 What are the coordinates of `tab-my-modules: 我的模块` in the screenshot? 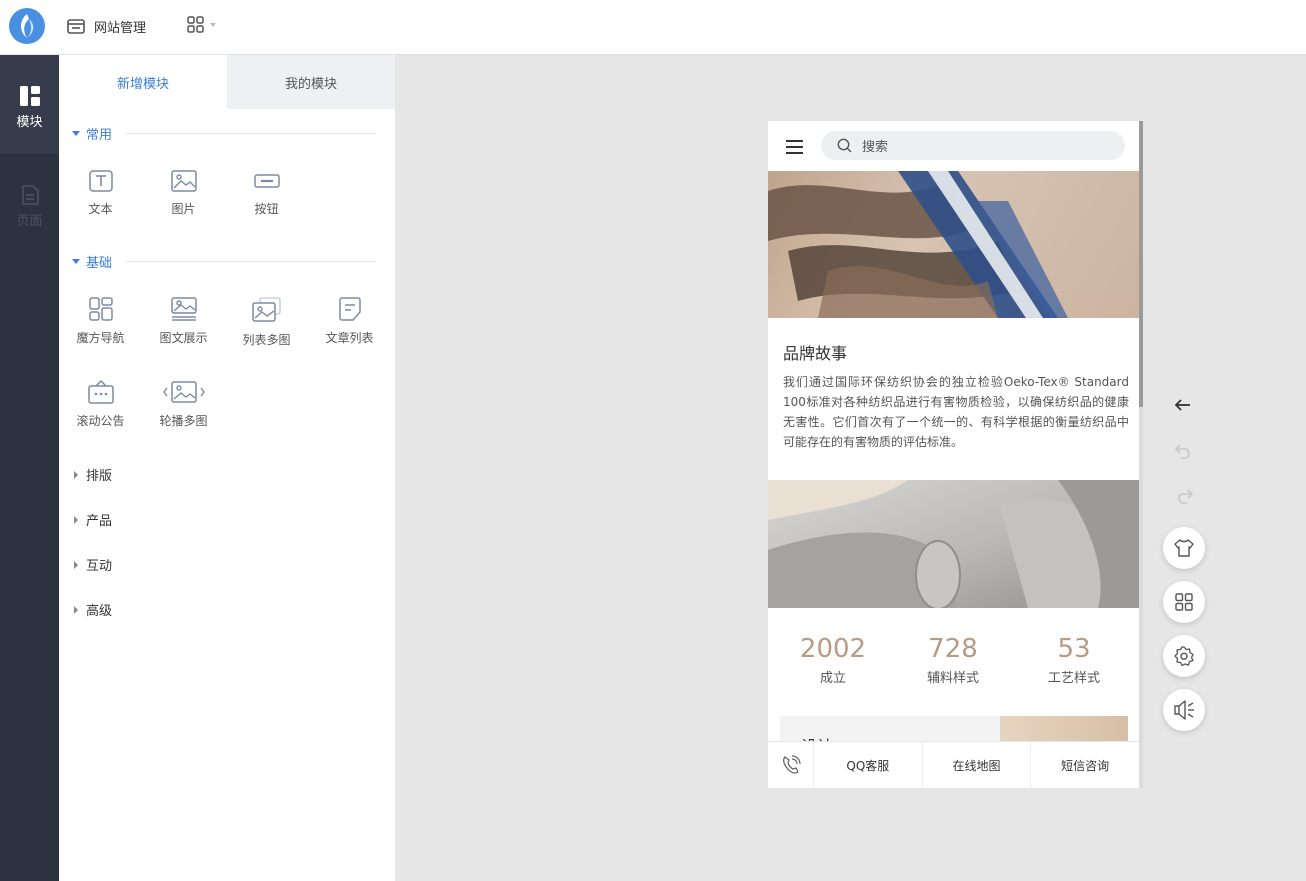 It's located at (311, 82).